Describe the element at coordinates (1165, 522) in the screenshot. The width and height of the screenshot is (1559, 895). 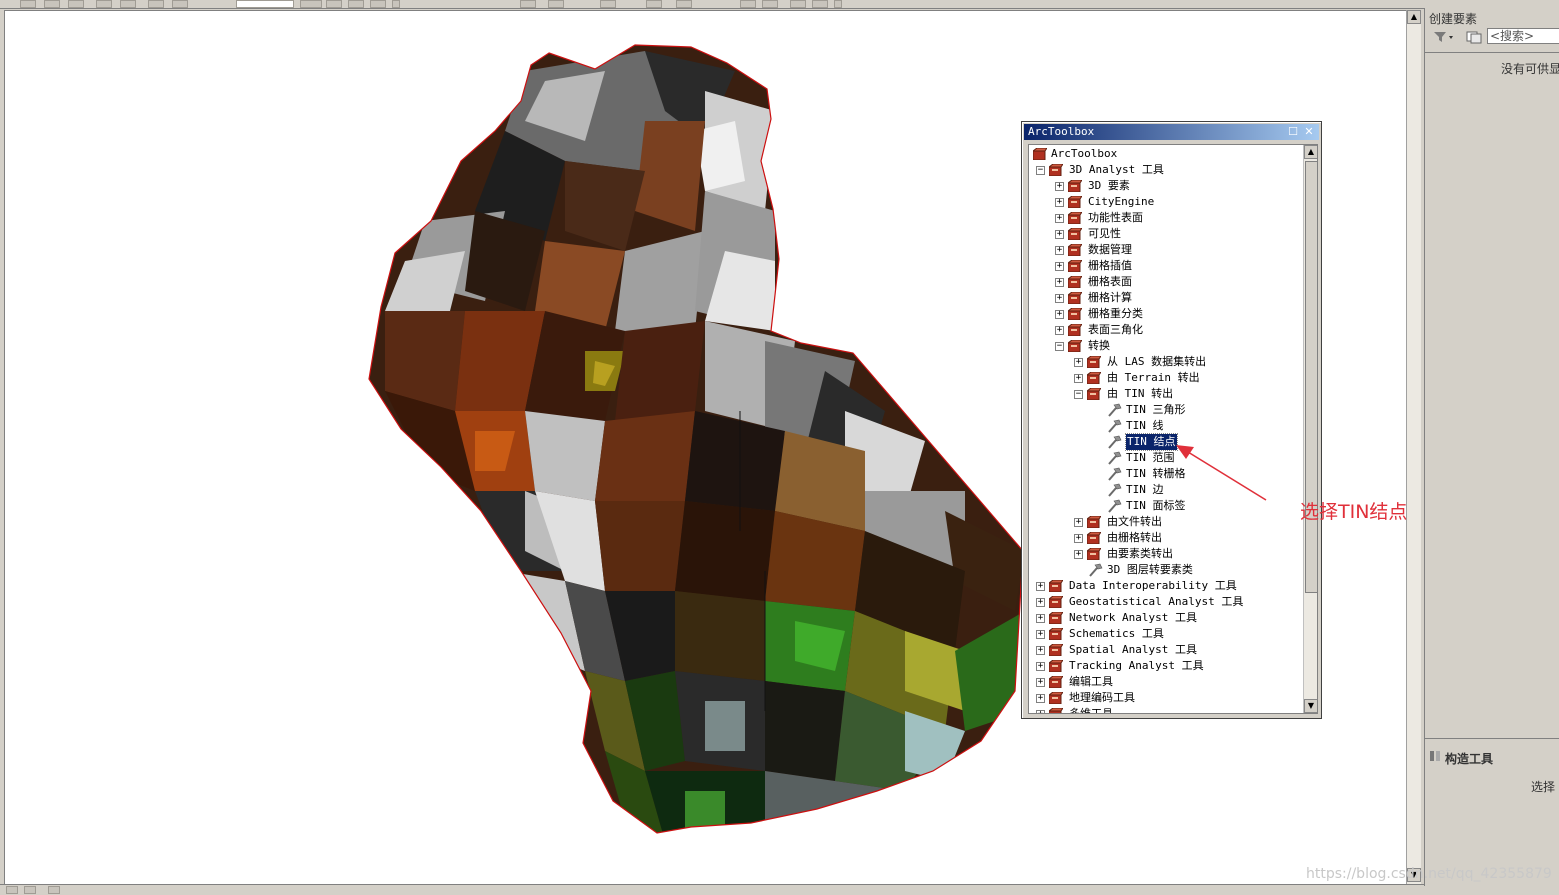
I see `tree-item: + 由文件转出` at that location.